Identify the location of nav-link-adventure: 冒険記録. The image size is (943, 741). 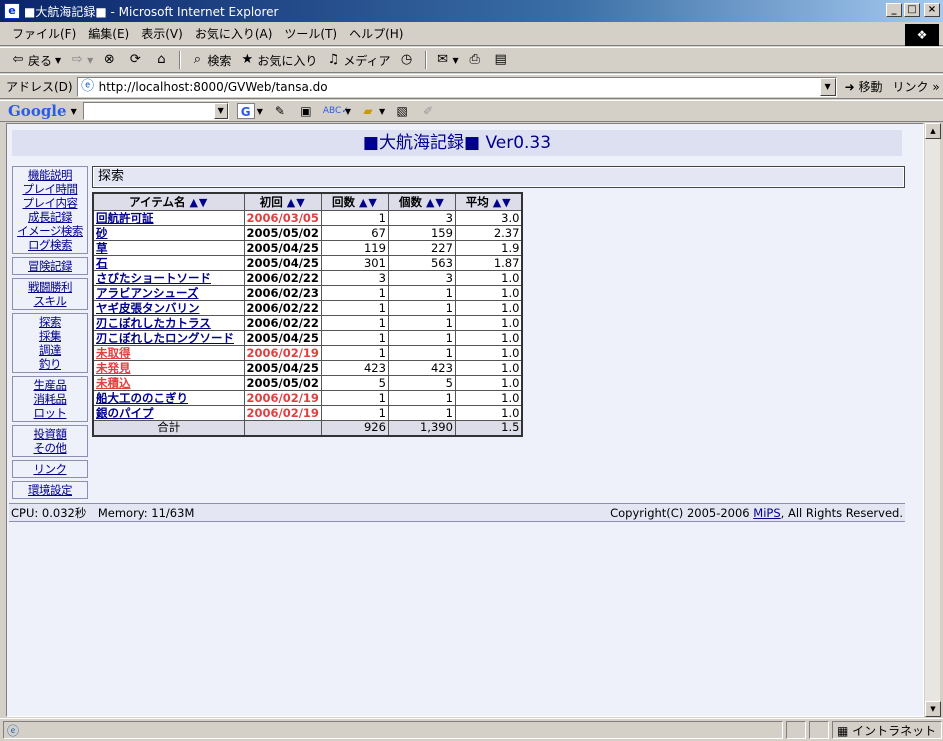
(50, 266).